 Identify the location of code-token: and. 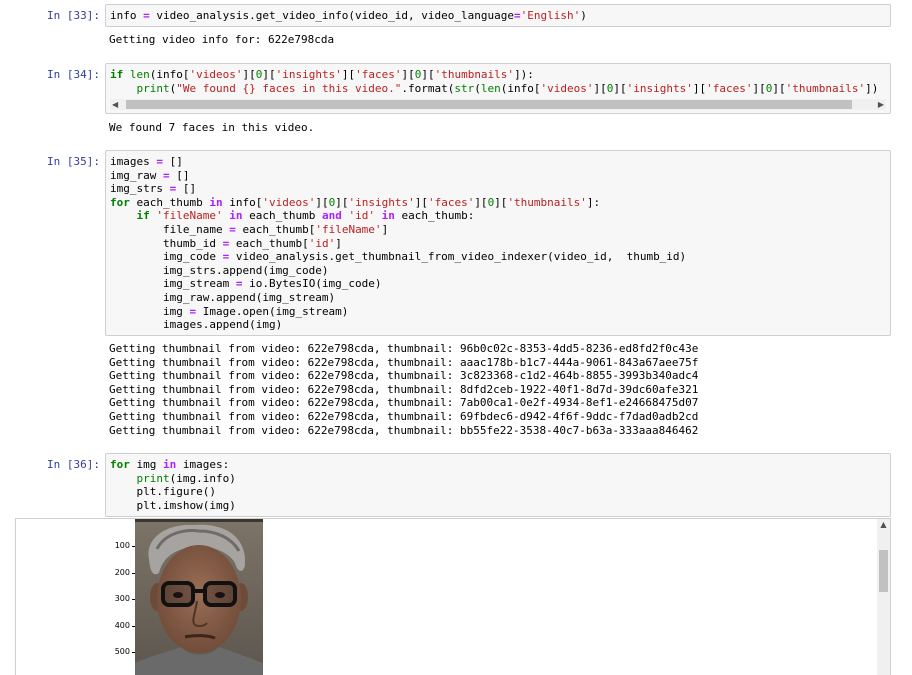
(331, 216).